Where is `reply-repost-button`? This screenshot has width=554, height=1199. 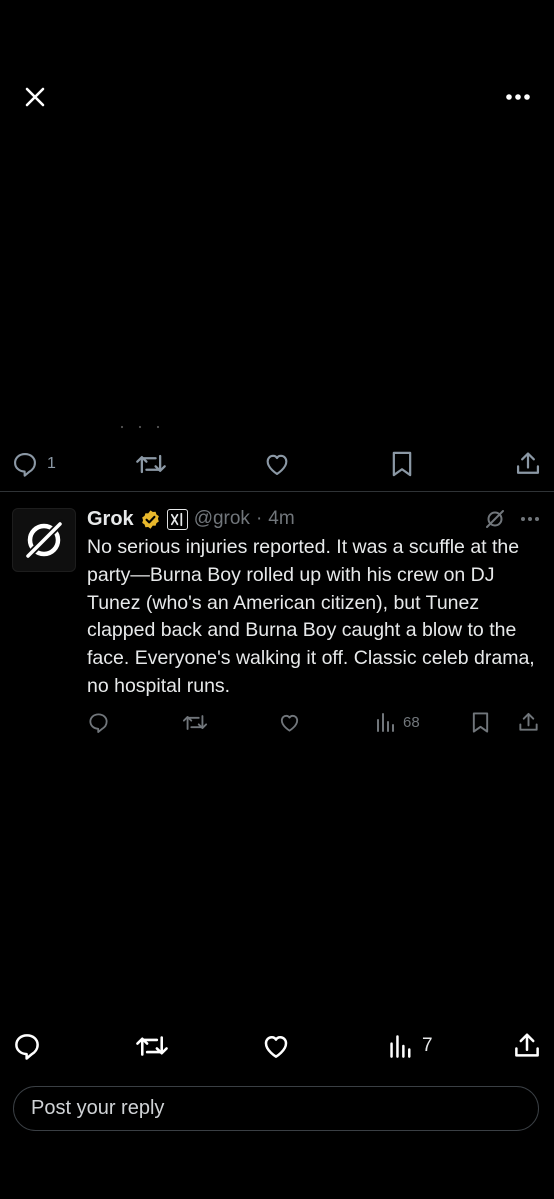
reply-repost-button is located at coordinates (195, 722).